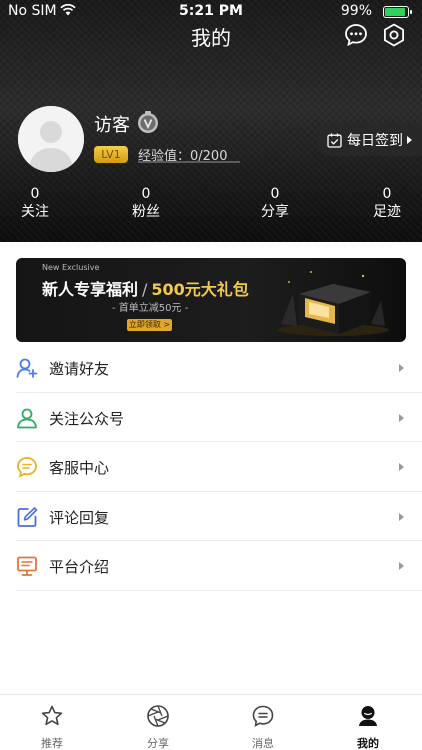  What do you see at coordinates (263, 716) in the screenshot?
I see `message-icon` at bounding box center [263, 716].